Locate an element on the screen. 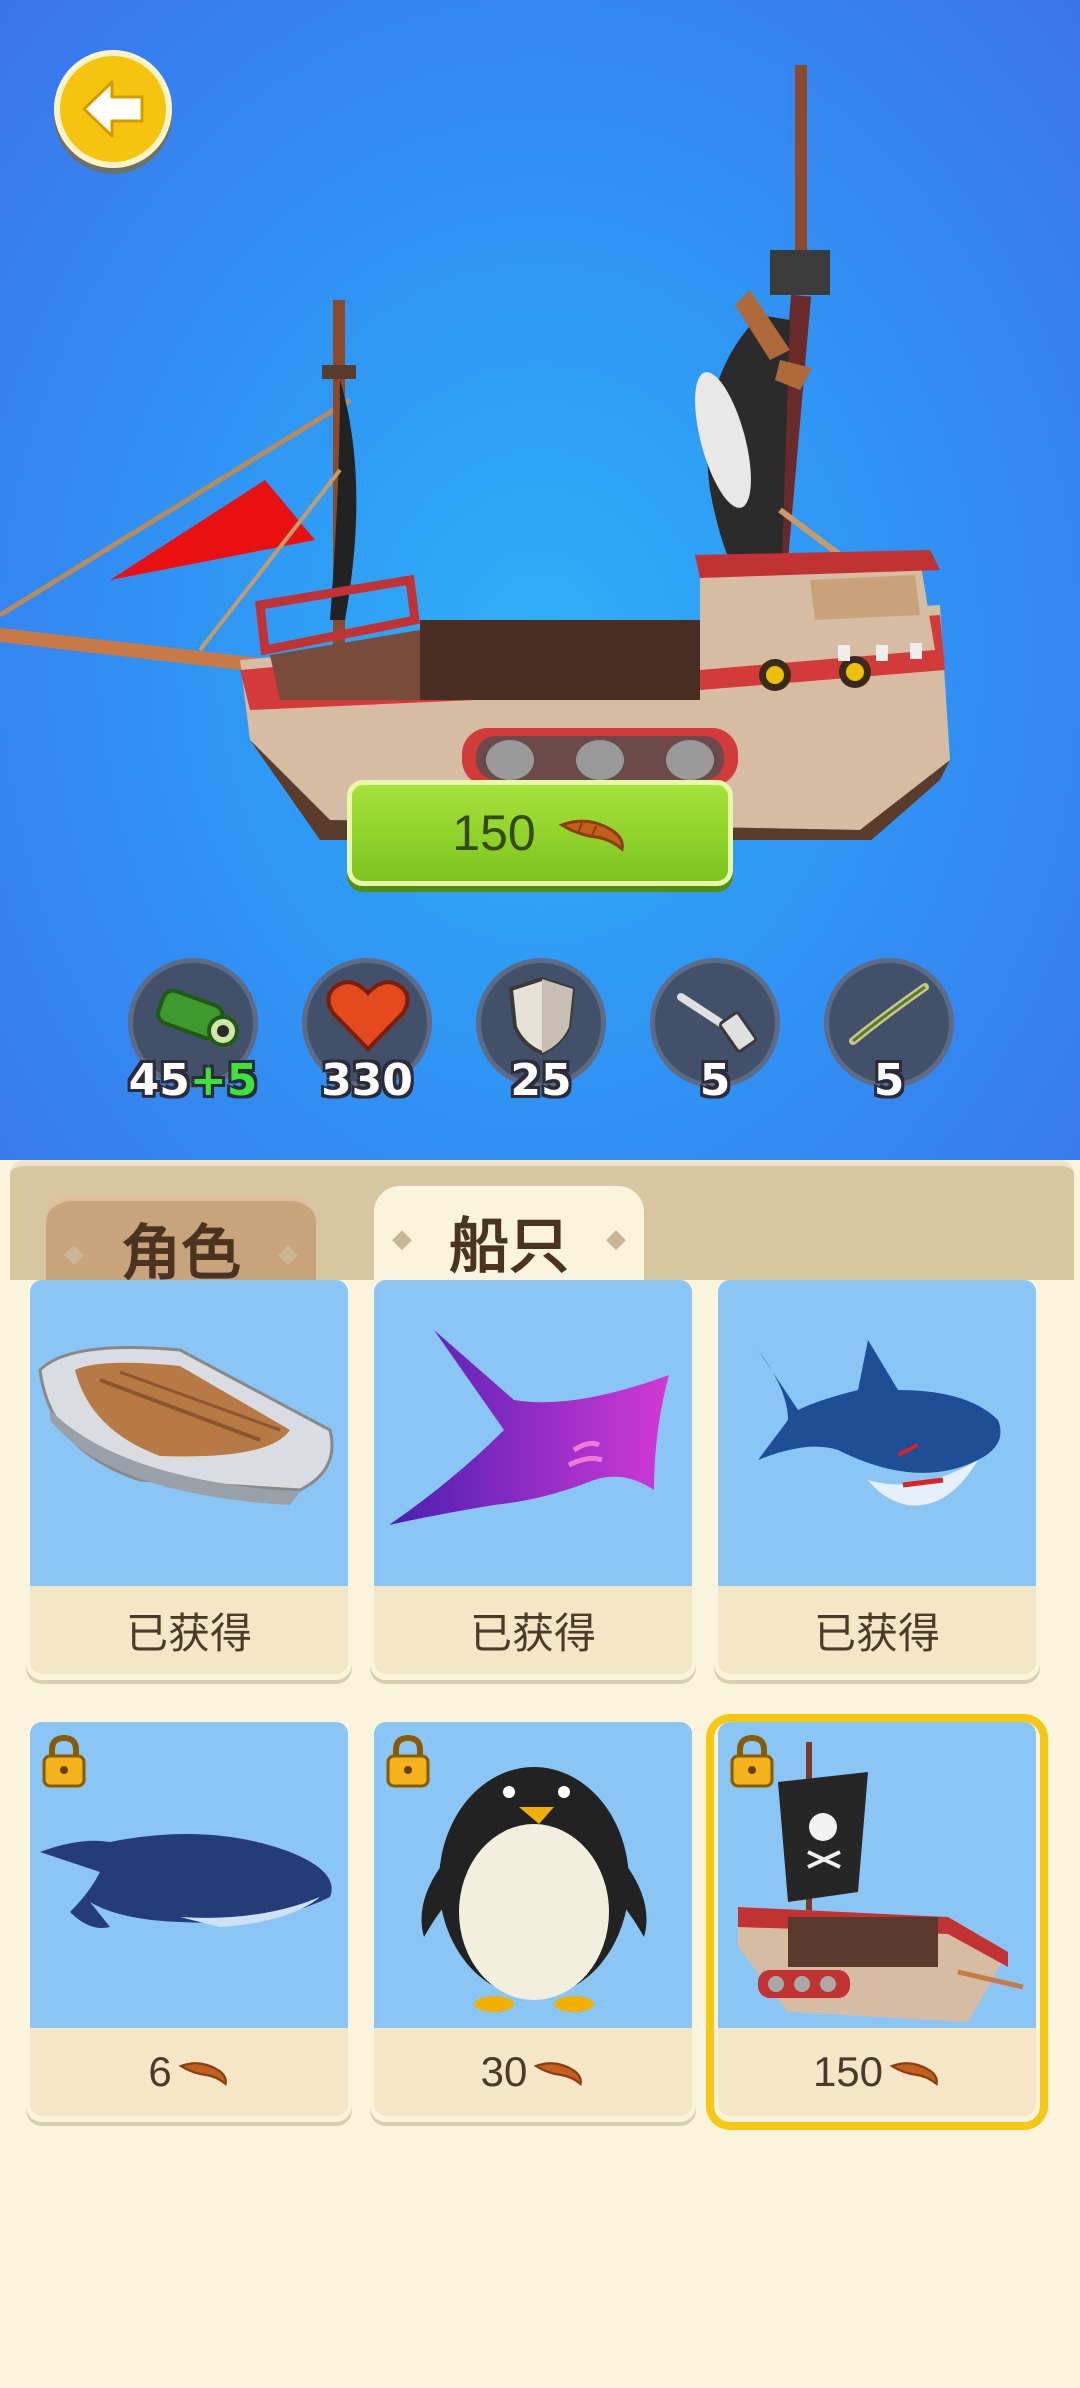 The width and height of the screenshot is (1080, 2388). ship-stats: 45+5 330 25 5 5 is located at coordinates (540, 1033).